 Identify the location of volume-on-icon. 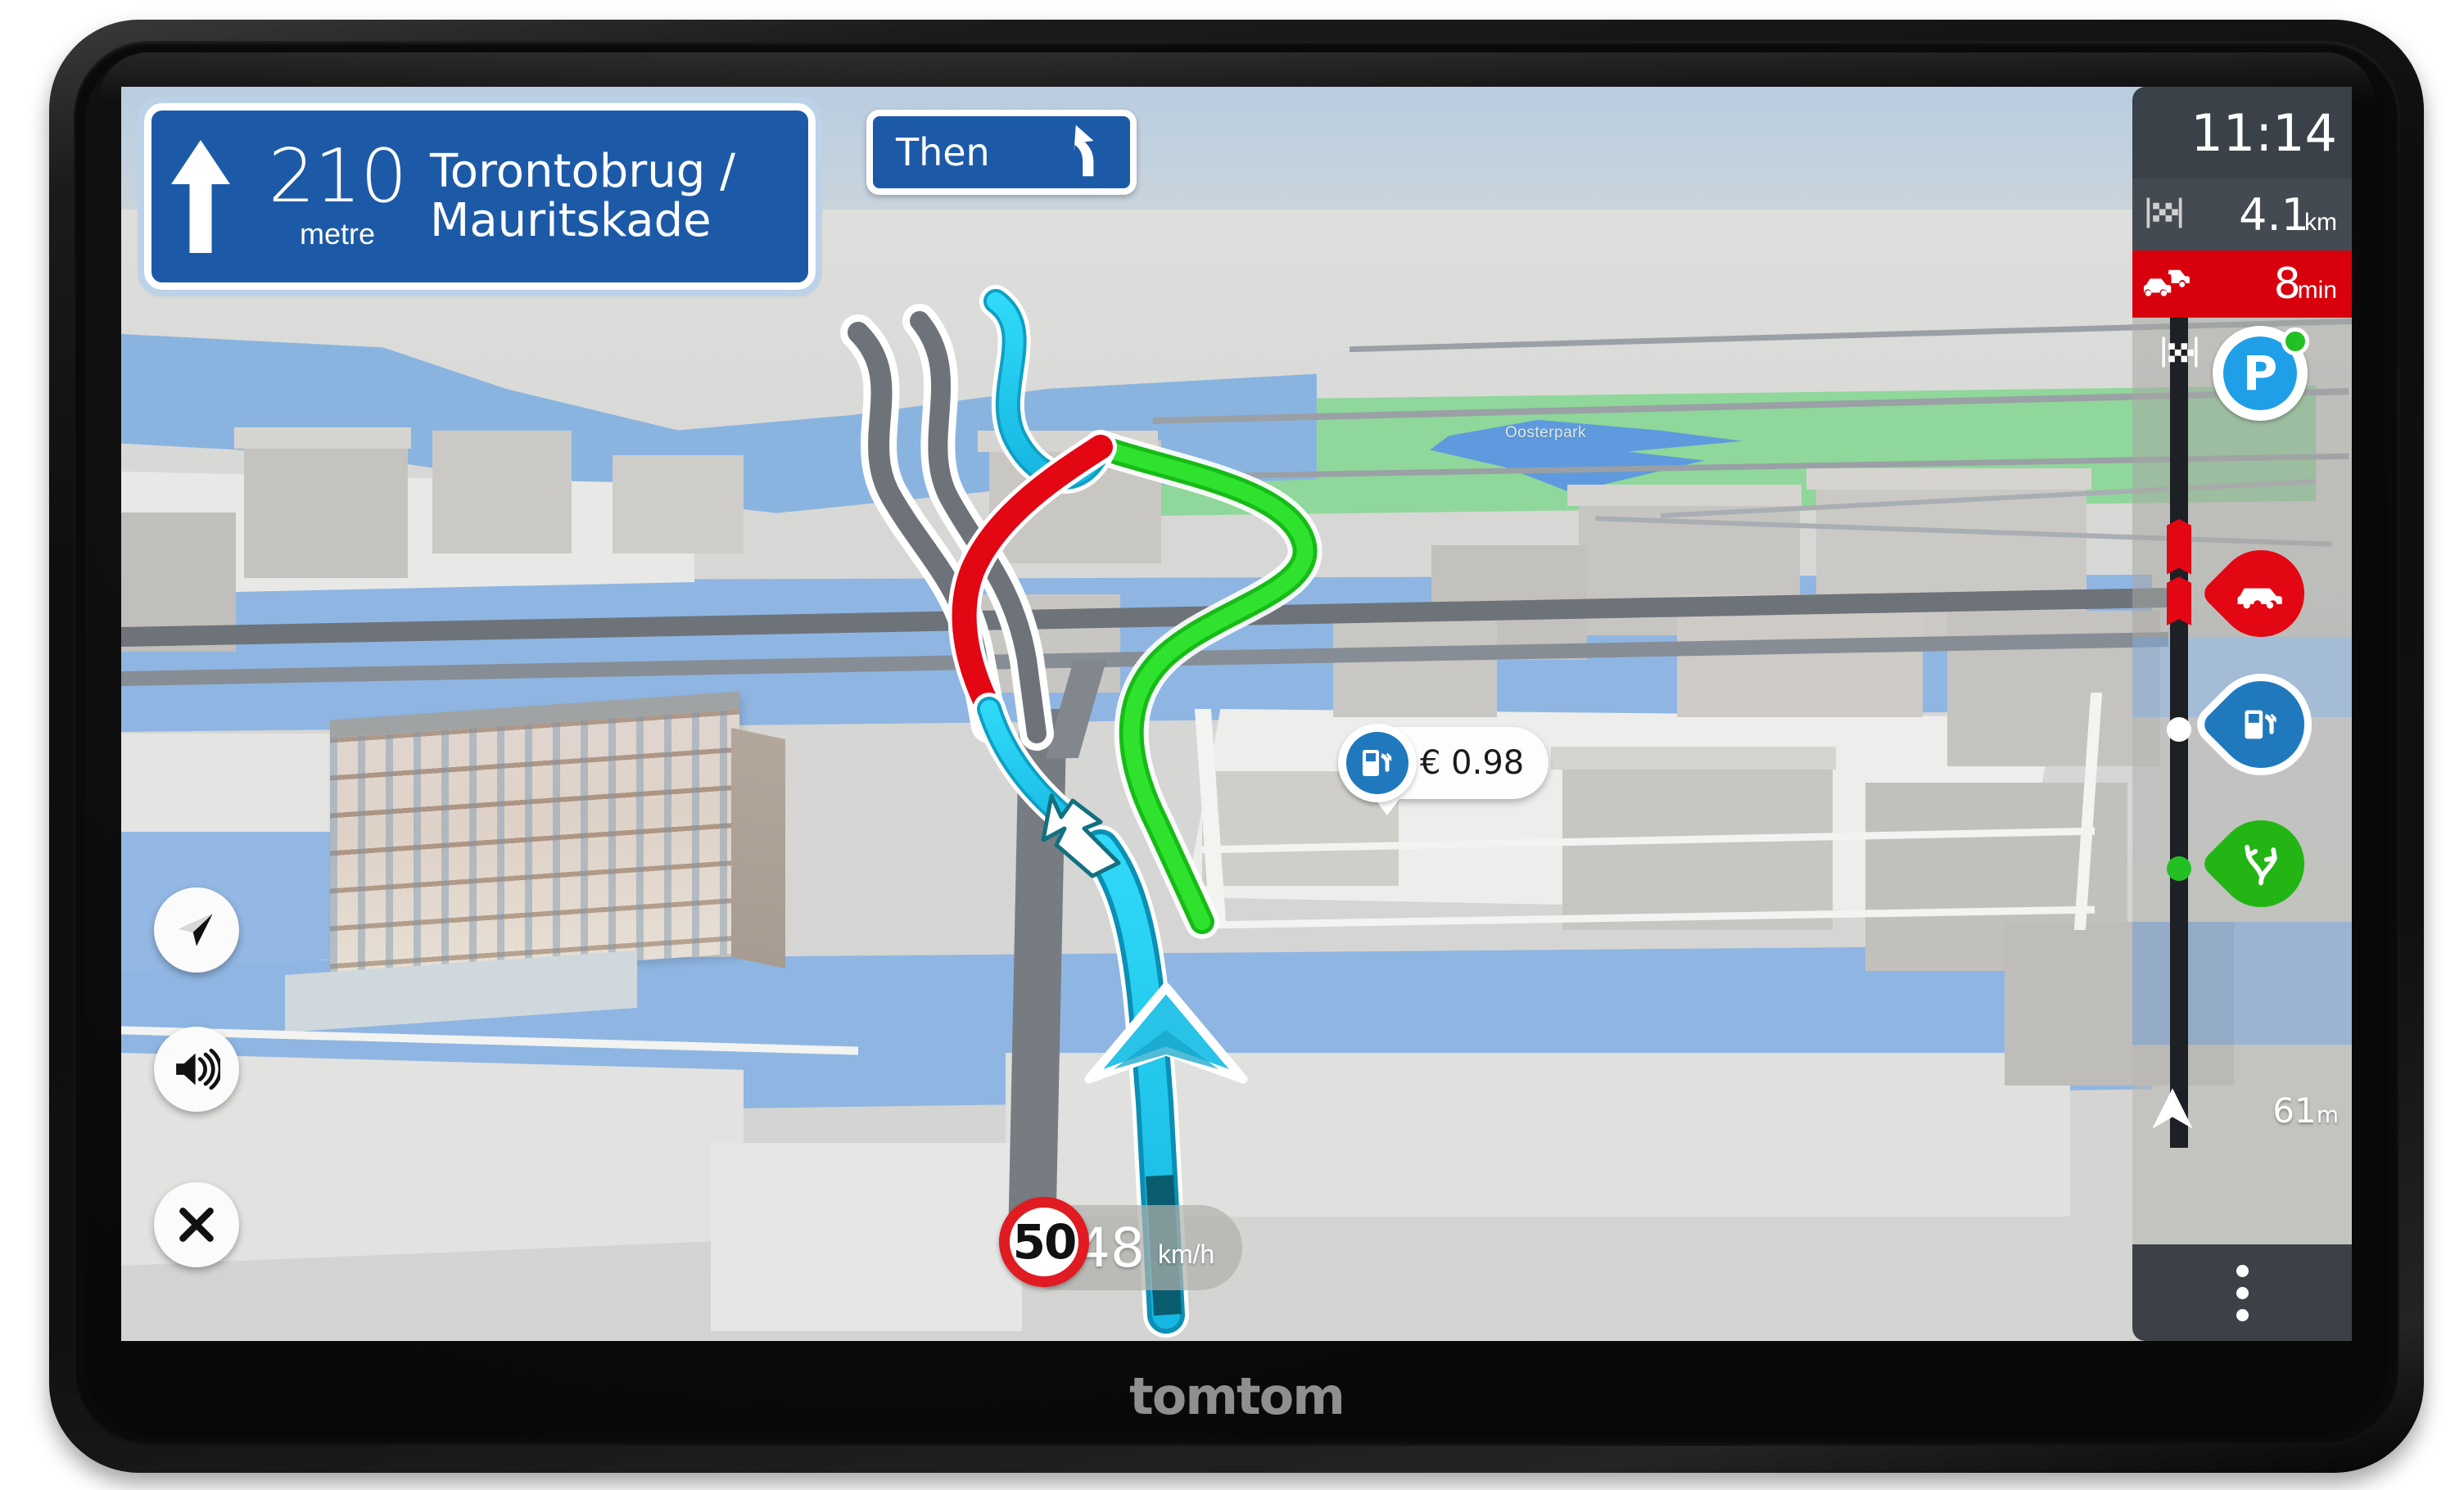
(196, 1069).